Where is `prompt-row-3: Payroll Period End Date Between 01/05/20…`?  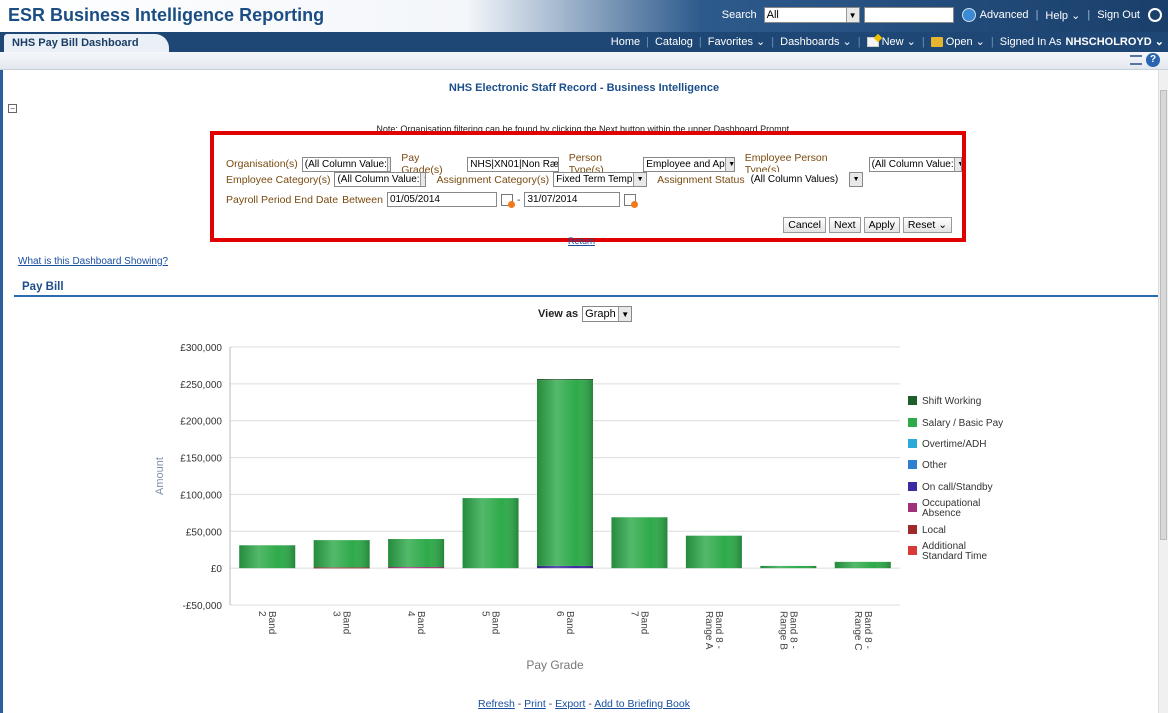 prompt-row-3: Payroll Period End Date Between 01/05/20… is located at coordinates (432, 200).